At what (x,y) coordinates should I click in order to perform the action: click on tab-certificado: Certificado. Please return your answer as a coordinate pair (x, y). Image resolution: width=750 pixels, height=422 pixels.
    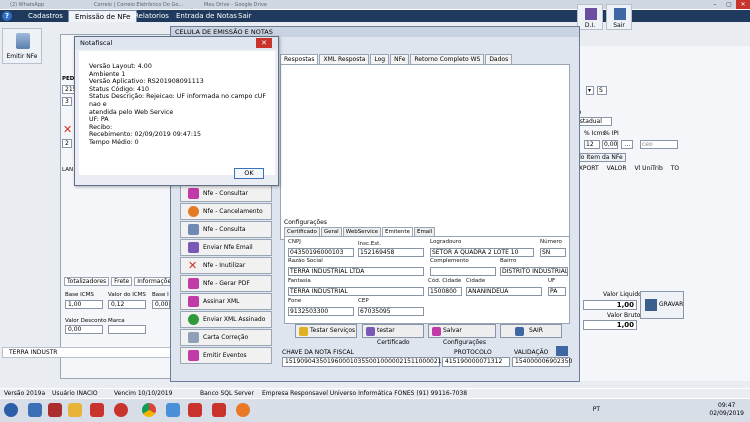
    Looking at the image, I should click on (302, 231).